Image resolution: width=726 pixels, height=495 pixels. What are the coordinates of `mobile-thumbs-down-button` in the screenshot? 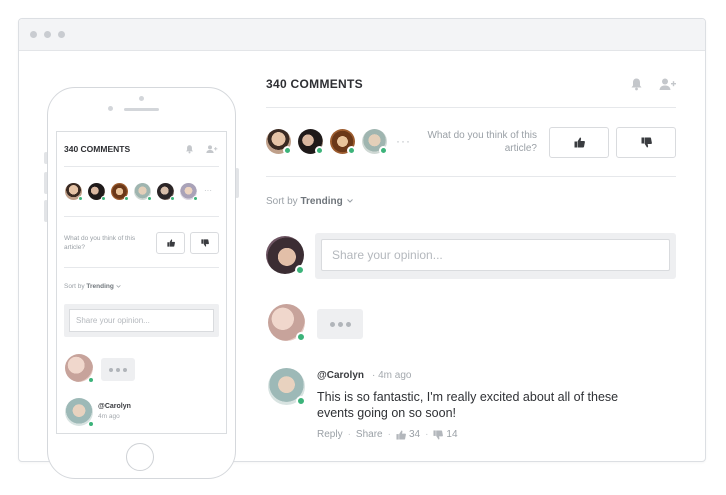 It's located at (204, 243).